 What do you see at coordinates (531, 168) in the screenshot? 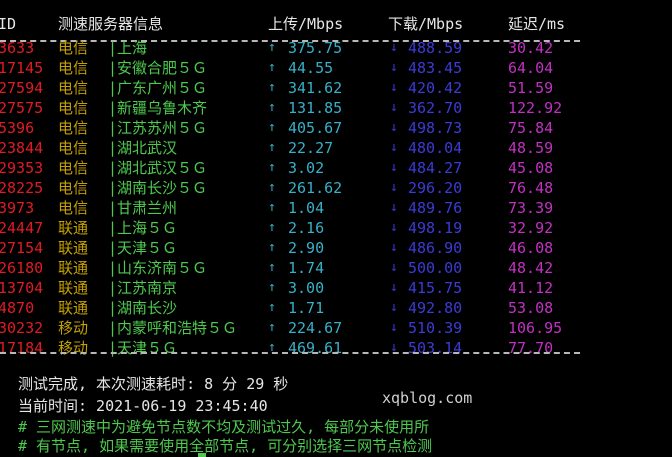
I see `latency-value: 45.08` at bounding box center [531, 168].